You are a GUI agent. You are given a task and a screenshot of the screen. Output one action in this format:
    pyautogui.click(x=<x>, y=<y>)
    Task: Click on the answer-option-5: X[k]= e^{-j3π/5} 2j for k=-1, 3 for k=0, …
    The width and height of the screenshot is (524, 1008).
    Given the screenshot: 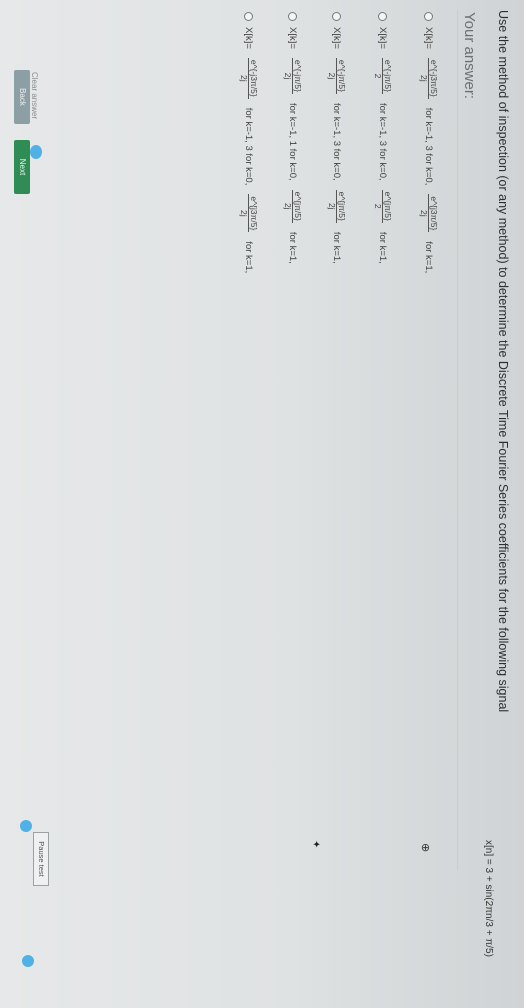 What is the action you would take?
    pyautogui.click(x=249, y=143)
    